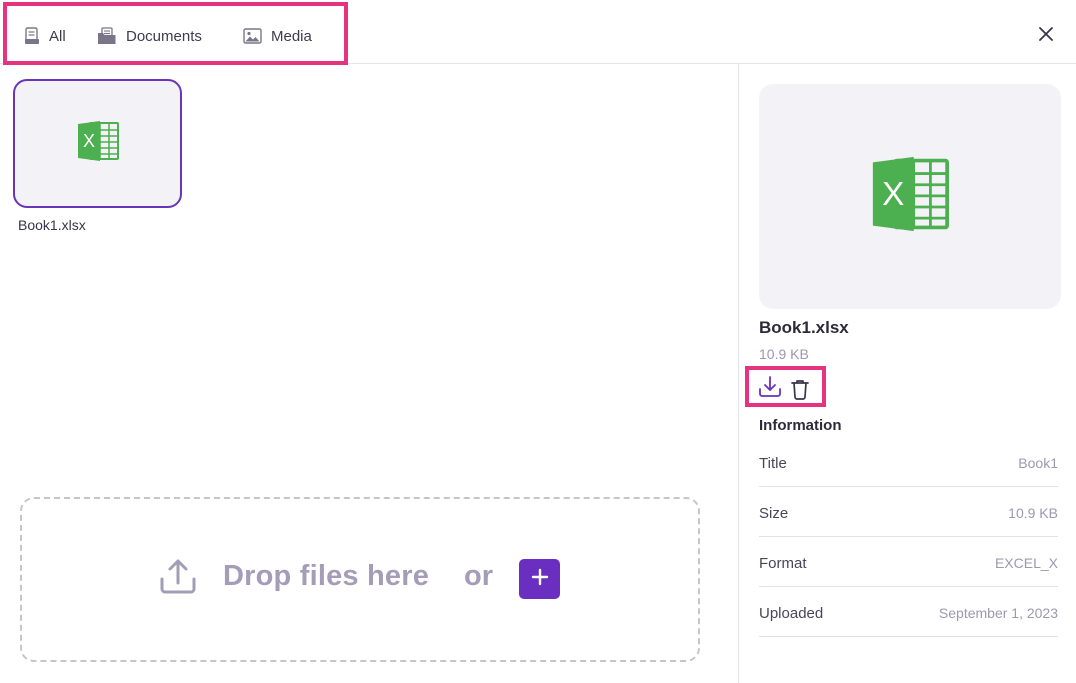 The image size is (1076, 683). I want to click on file-card: X, so click(97, 143).